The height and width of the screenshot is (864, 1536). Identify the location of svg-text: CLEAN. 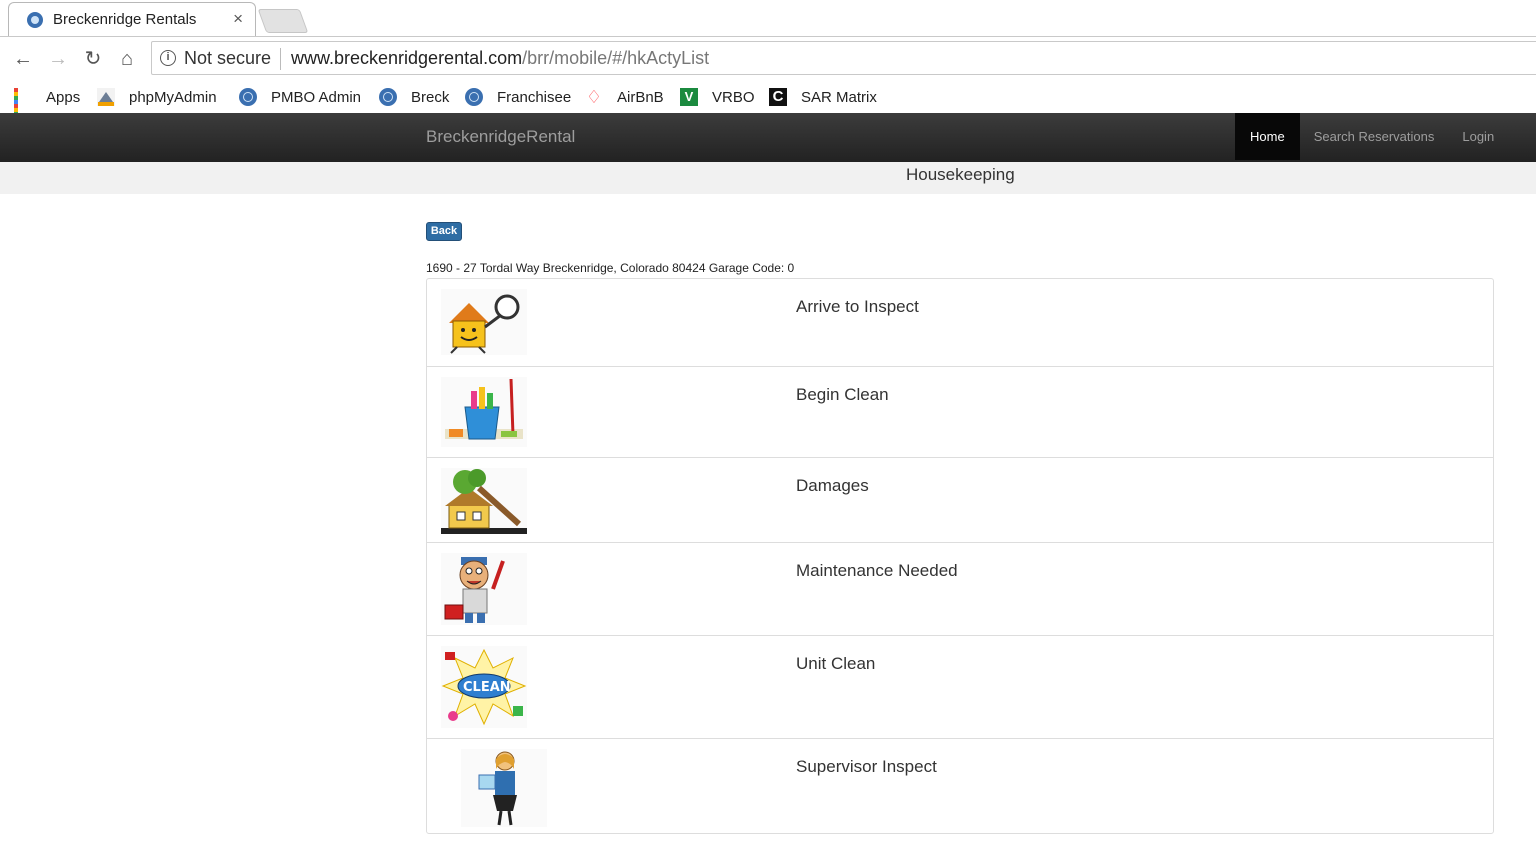
(487, 687).